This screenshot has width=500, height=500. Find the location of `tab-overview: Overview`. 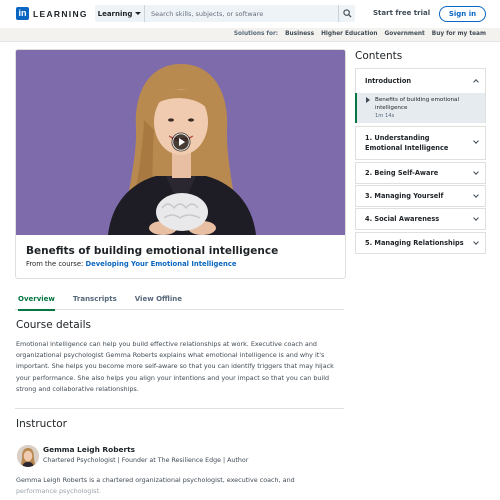

tab-overview: Overview is located at coordinates (36, 301).